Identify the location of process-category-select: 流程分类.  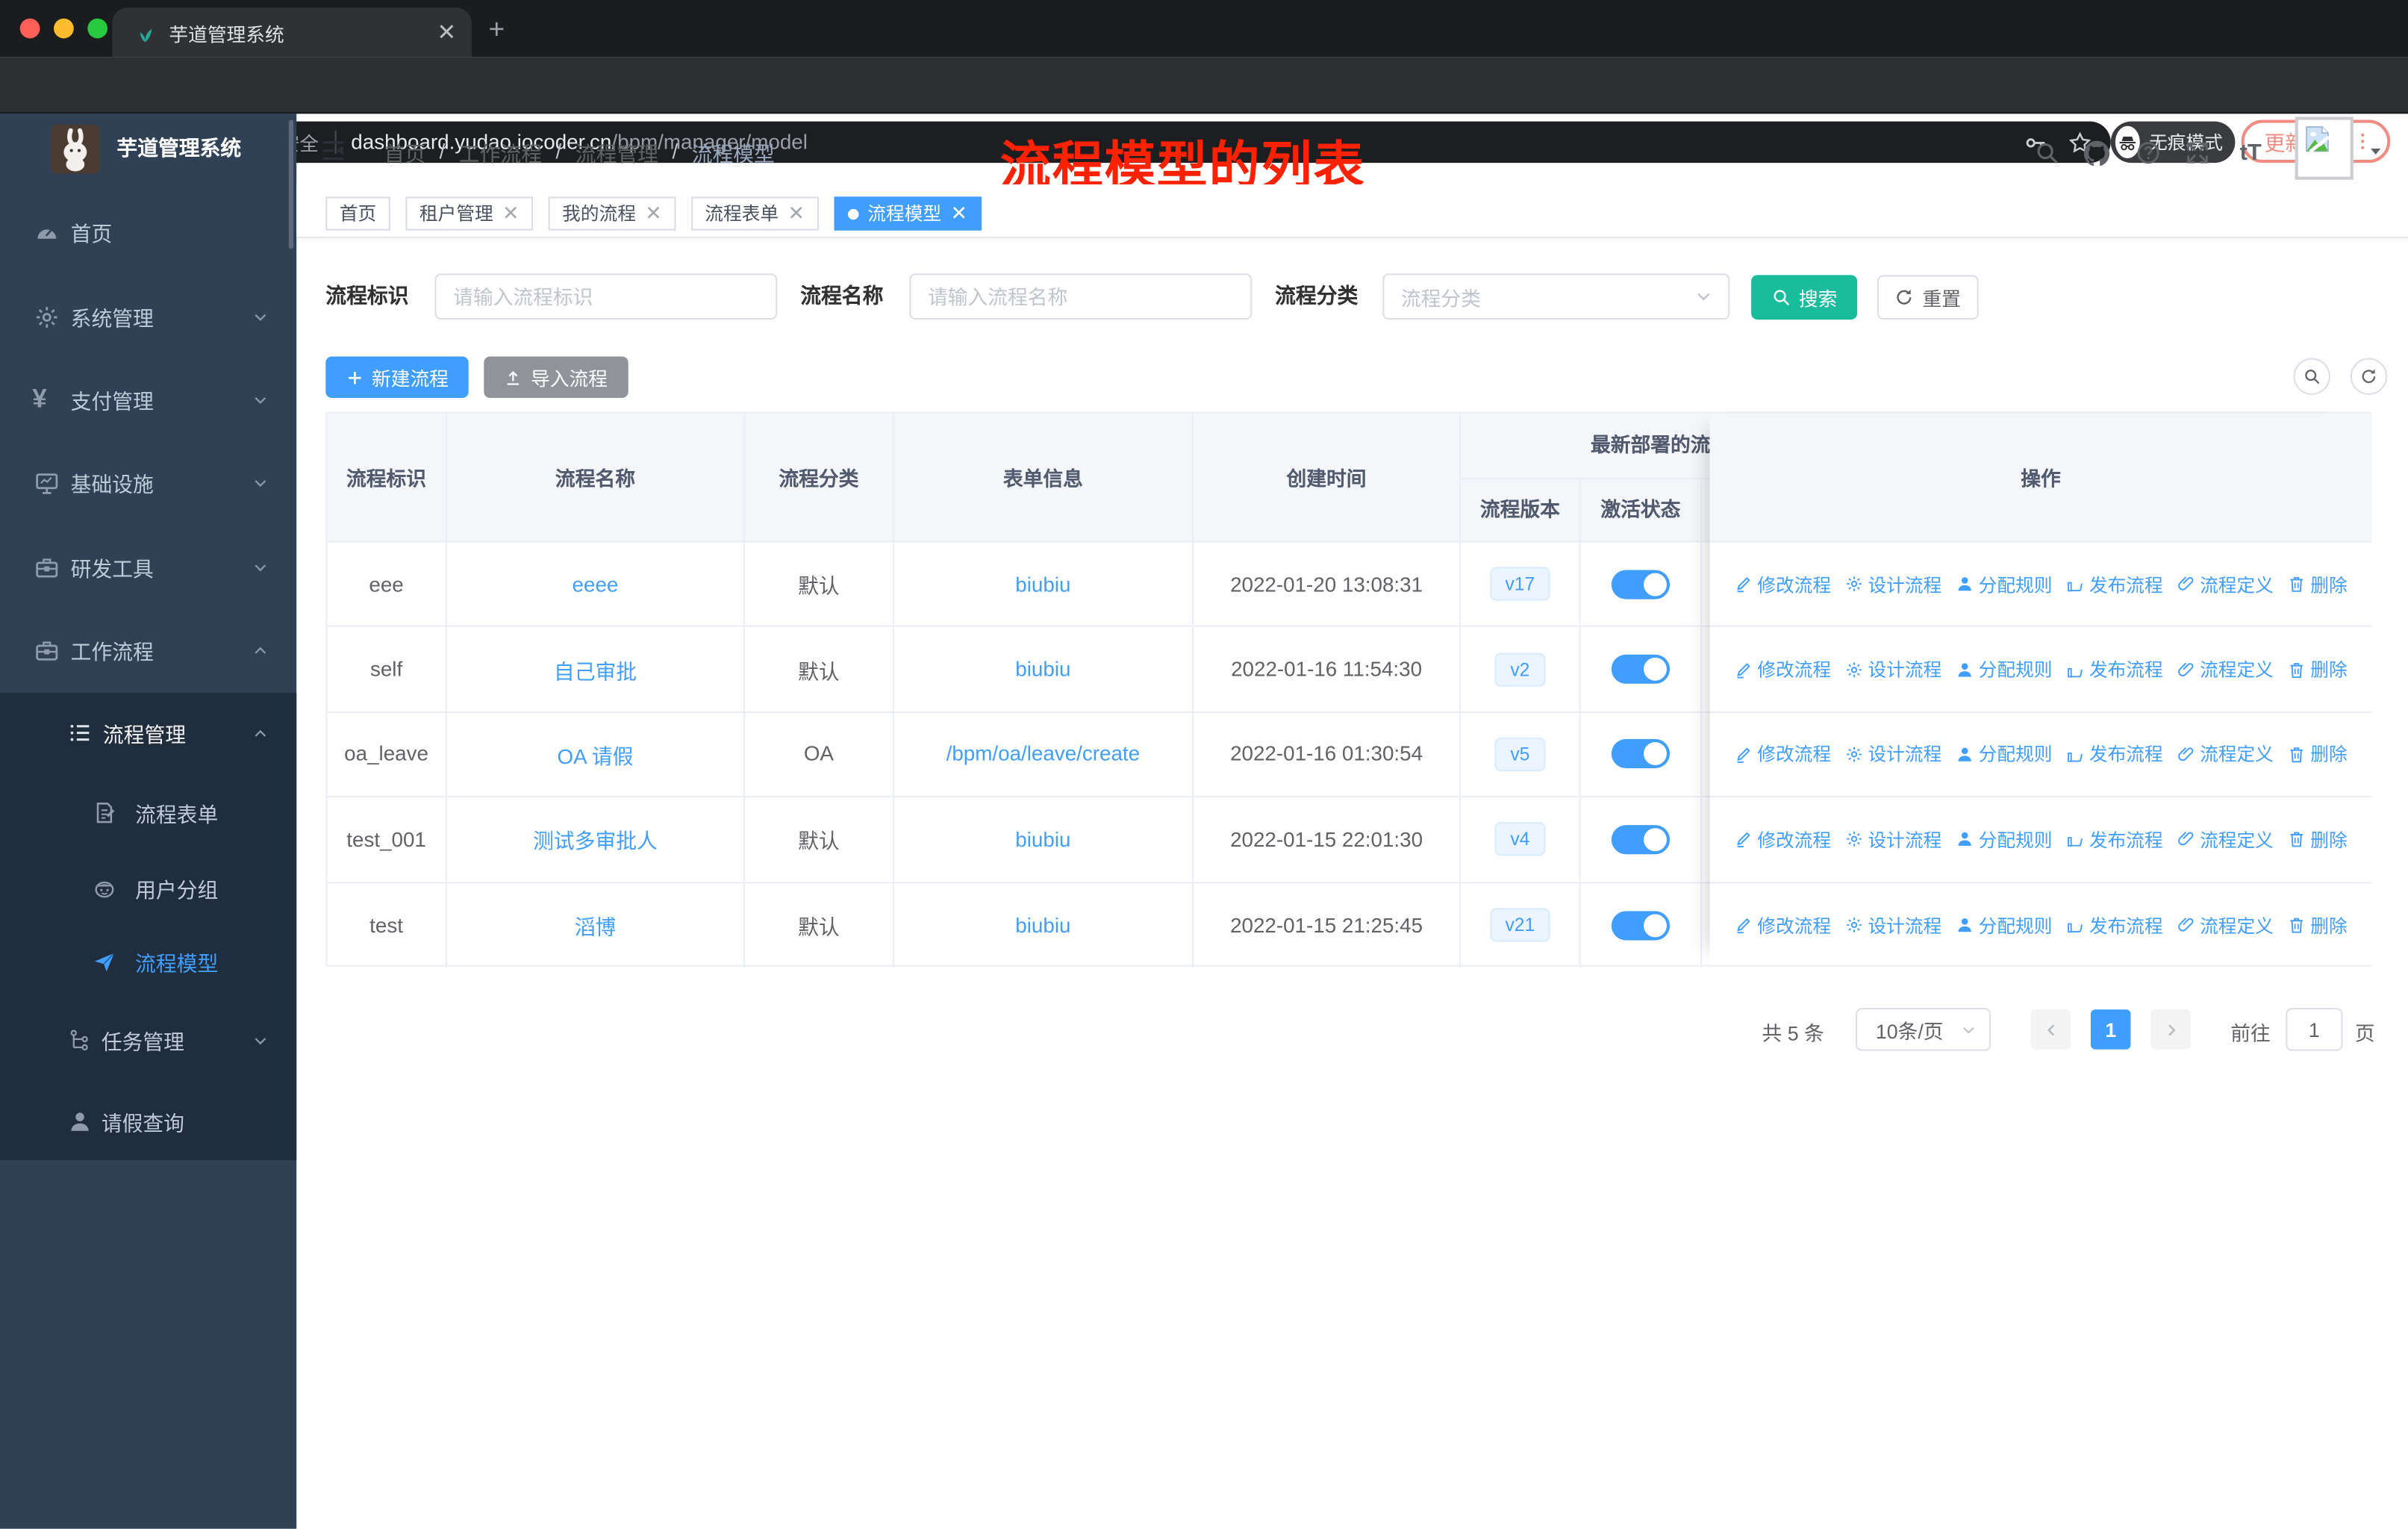
(1556, 297).